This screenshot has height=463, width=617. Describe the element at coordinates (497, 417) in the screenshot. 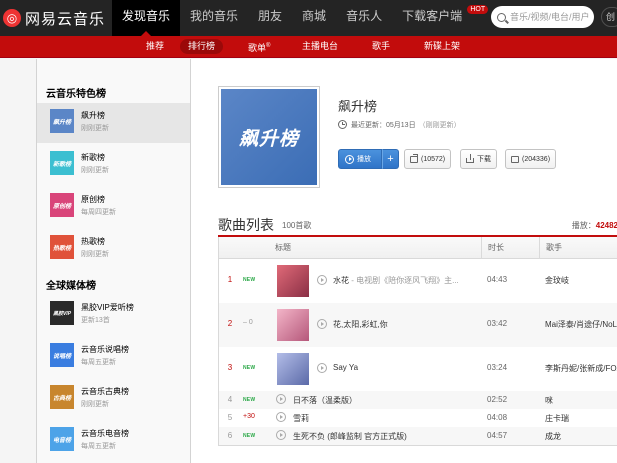

I see `song-duration: 04:08` at that location.